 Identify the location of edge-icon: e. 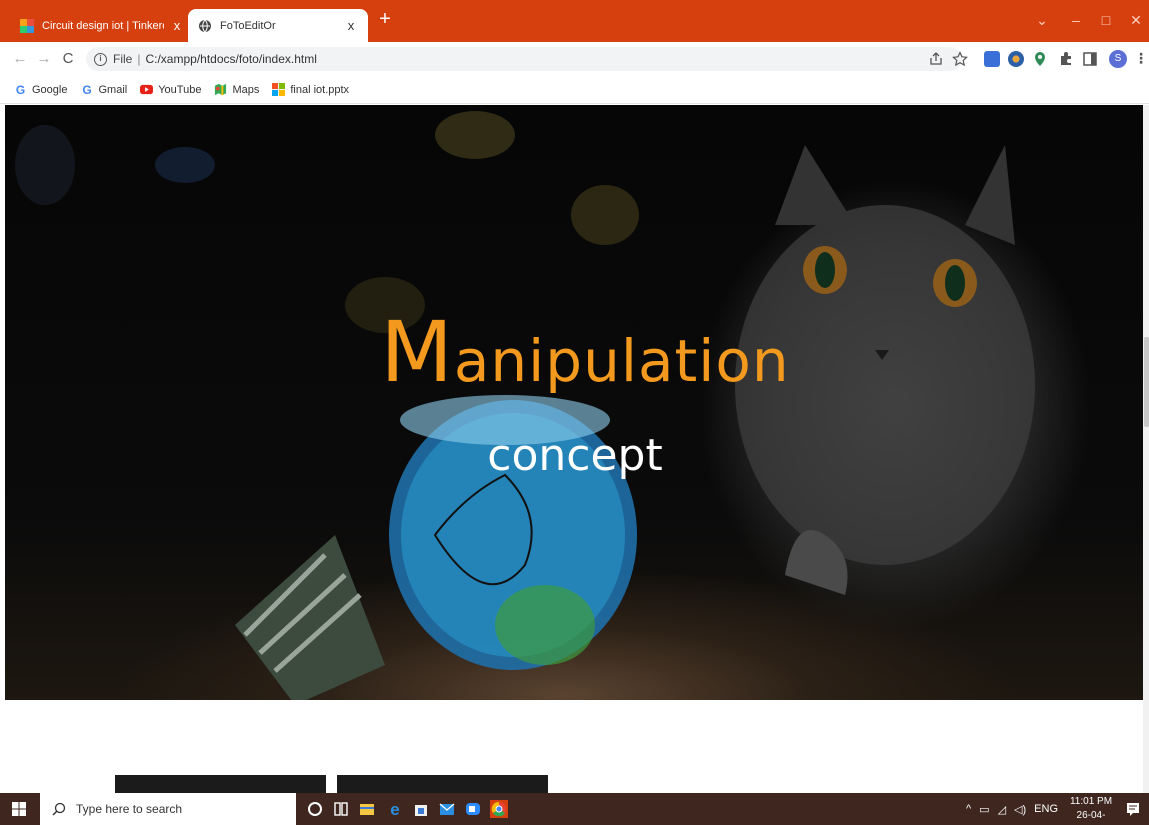
(395, 809).